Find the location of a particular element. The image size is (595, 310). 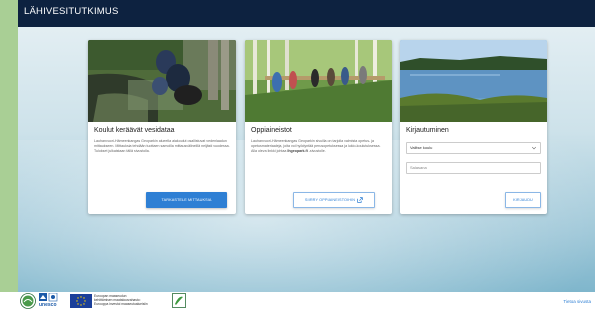

card-title: Koulut keräävät vesidataa is located at coordinates (134, 130).